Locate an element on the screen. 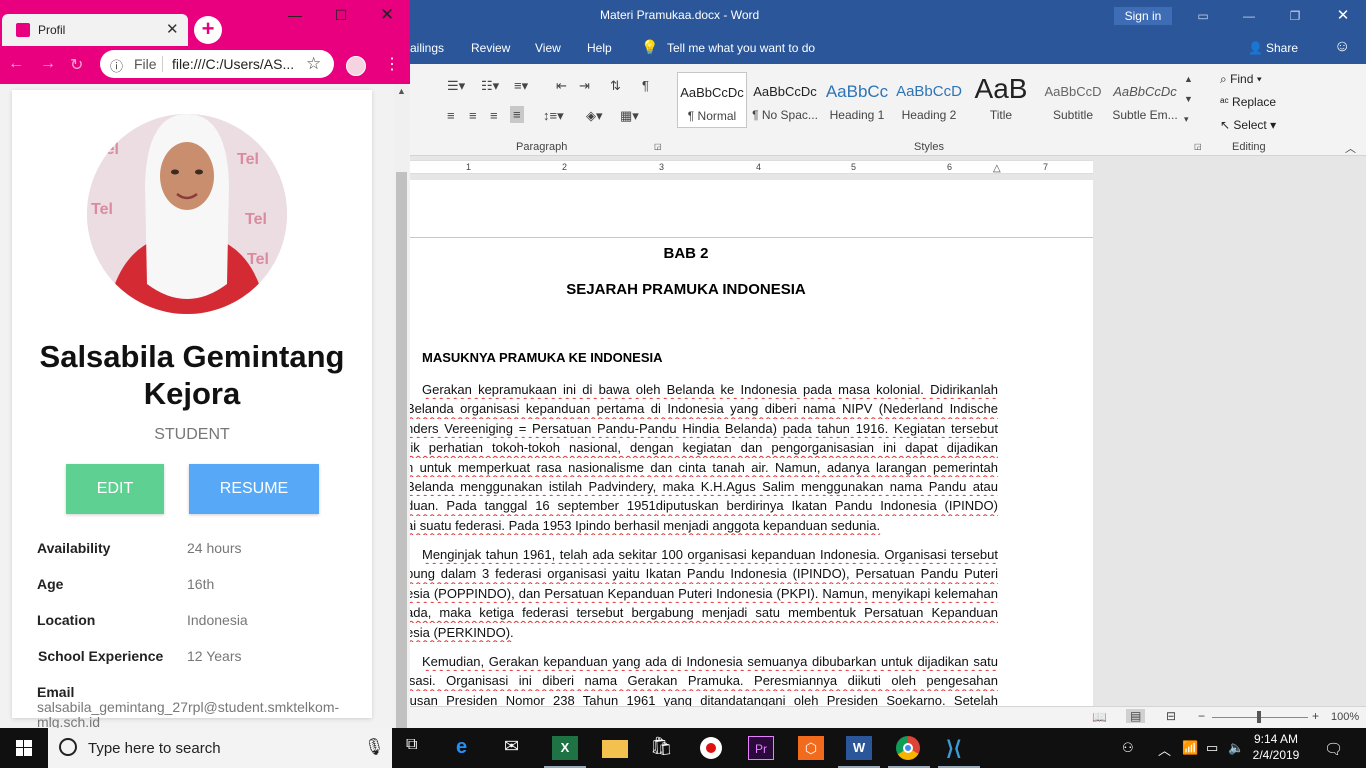  multilevel-list-icon: ≡▾ is located at coordinates (521, 86).